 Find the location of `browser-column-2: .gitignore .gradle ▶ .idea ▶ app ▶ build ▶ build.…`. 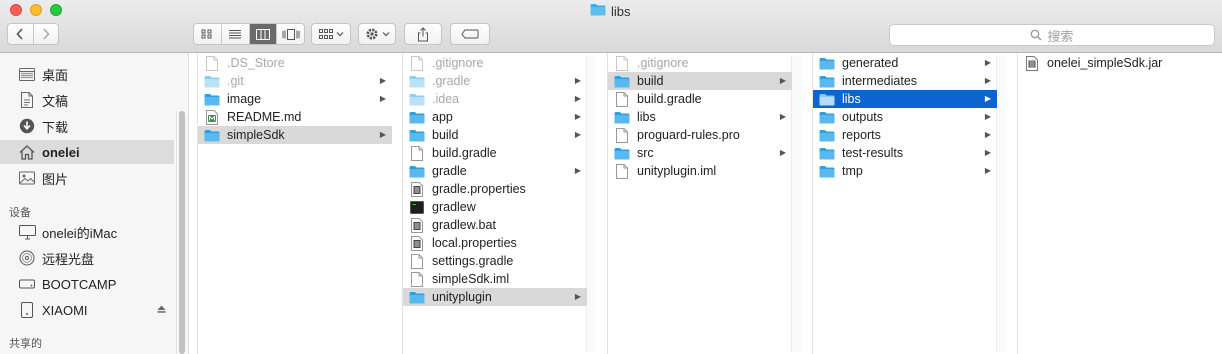

browser-column-2: .gitignore .gradle ▶ .idea ▶ app ▶ build ▶ build.… is located at coordinates (499, 203).